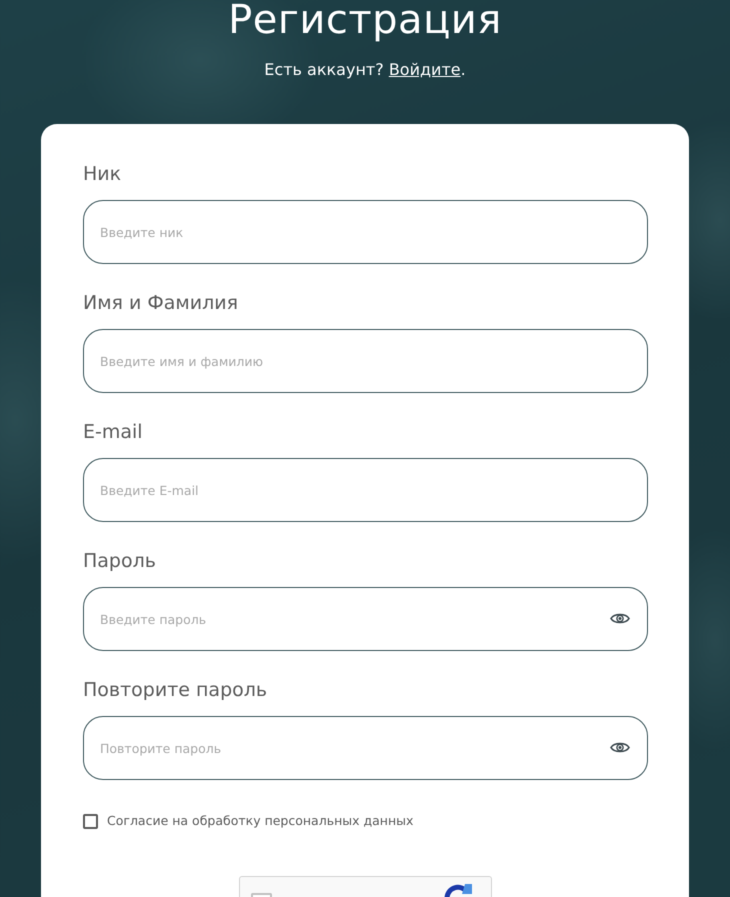 This screenshot has width=730, height=897. What do you see at coordinates (90, 821) in the screenshot?
I see `checkbox` at bounding box center [90, 821].